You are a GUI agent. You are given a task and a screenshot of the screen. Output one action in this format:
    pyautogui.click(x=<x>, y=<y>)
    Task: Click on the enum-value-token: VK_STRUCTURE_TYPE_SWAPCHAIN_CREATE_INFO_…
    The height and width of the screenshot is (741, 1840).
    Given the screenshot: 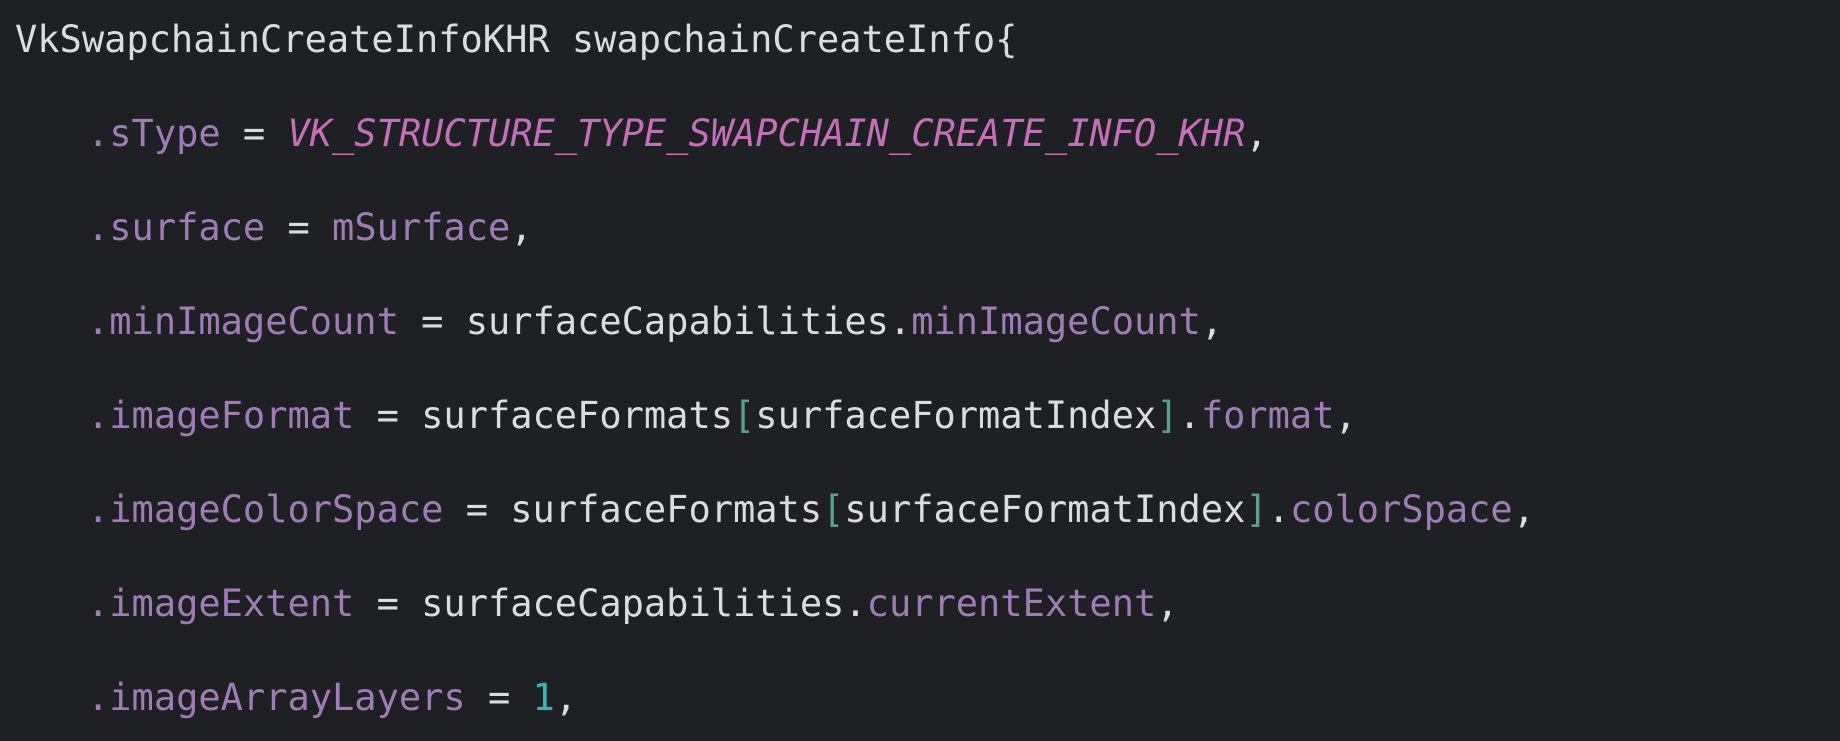 What is the action you would take?
    pyautogui.click(x=766, y=133)
    